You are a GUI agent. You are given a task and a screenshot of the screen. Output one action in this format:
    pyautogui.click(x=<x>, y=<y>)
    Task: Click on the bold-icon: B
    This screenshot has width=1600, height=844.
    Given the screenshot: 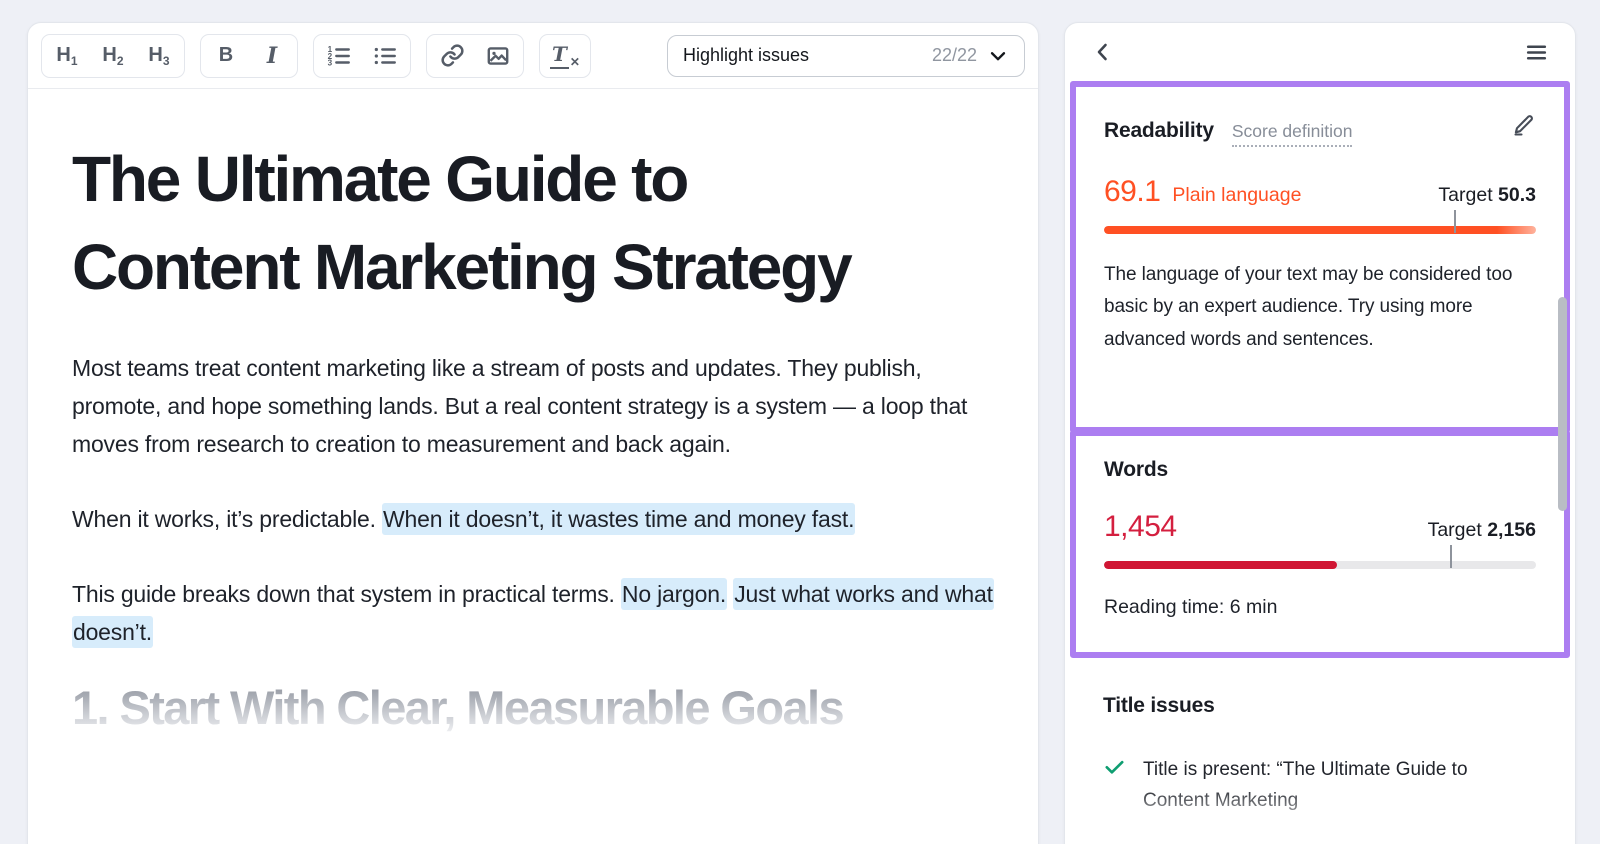 What is the action you would take?
    pyautogui.click(x=226, y=55)
    